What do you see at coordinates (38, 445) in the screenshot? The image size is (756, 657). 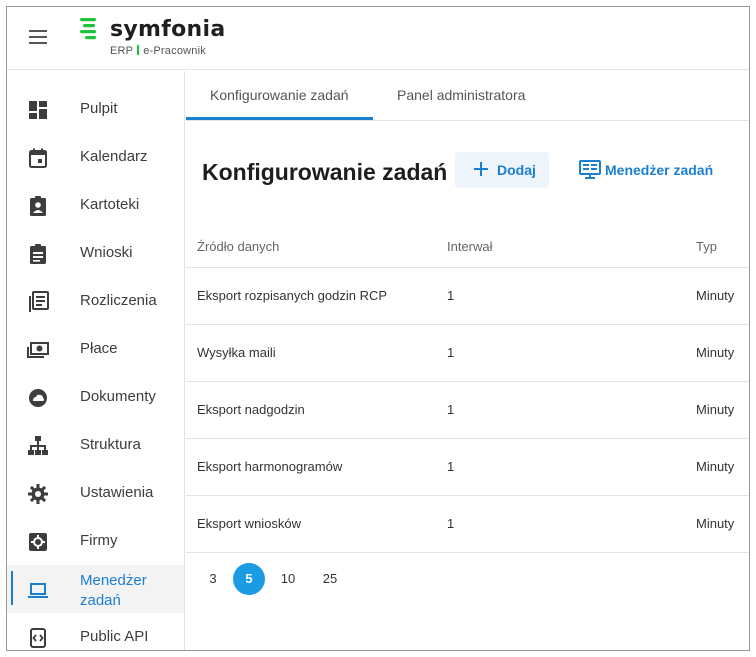 I see `org-chart-icon` at bounding box center [38, 445].